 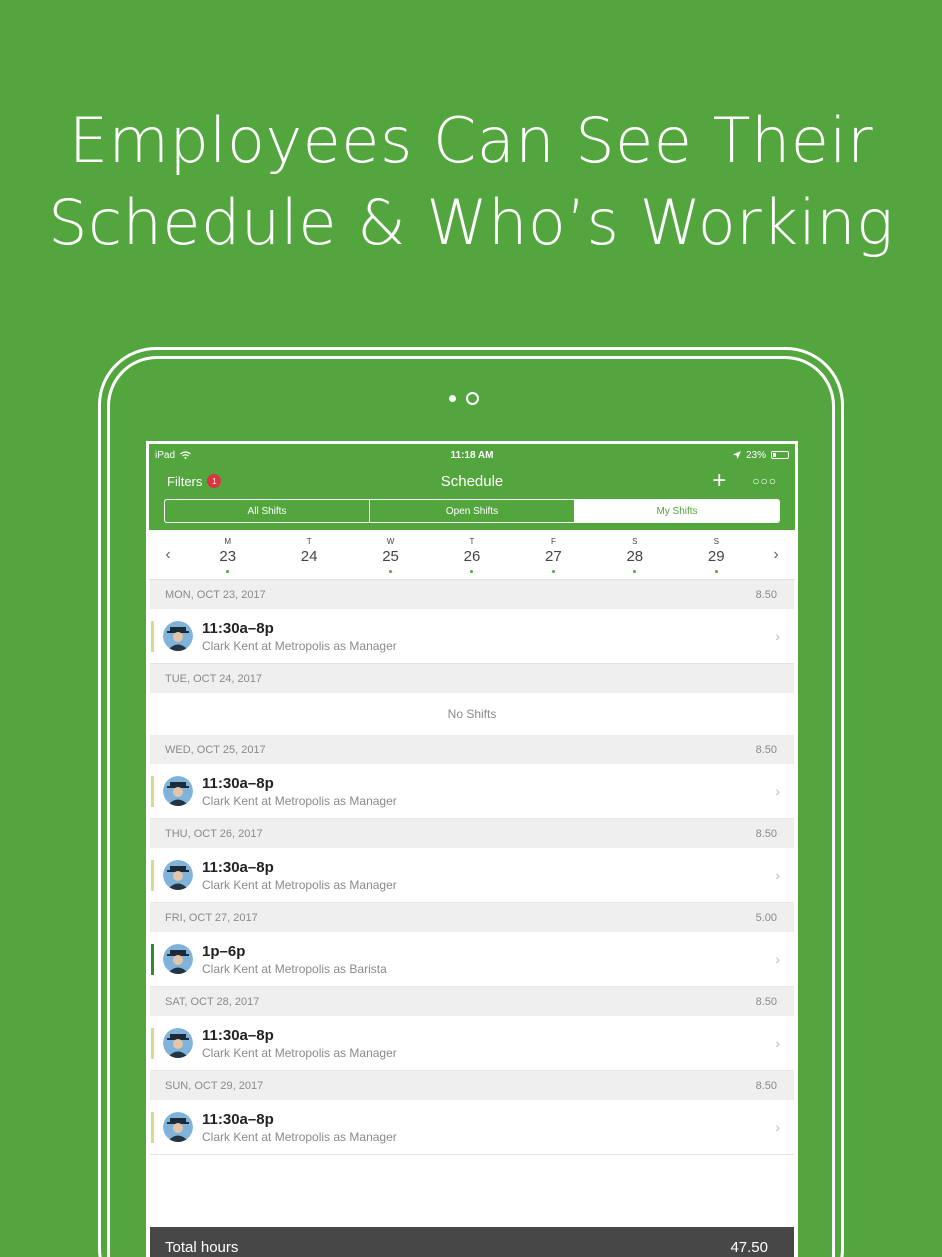 What do you see at coordinates (472, 594) in the screenshot?
I see `day-header: MON, OCT 23, 2017 8.50` at bounding box center [472, 594].